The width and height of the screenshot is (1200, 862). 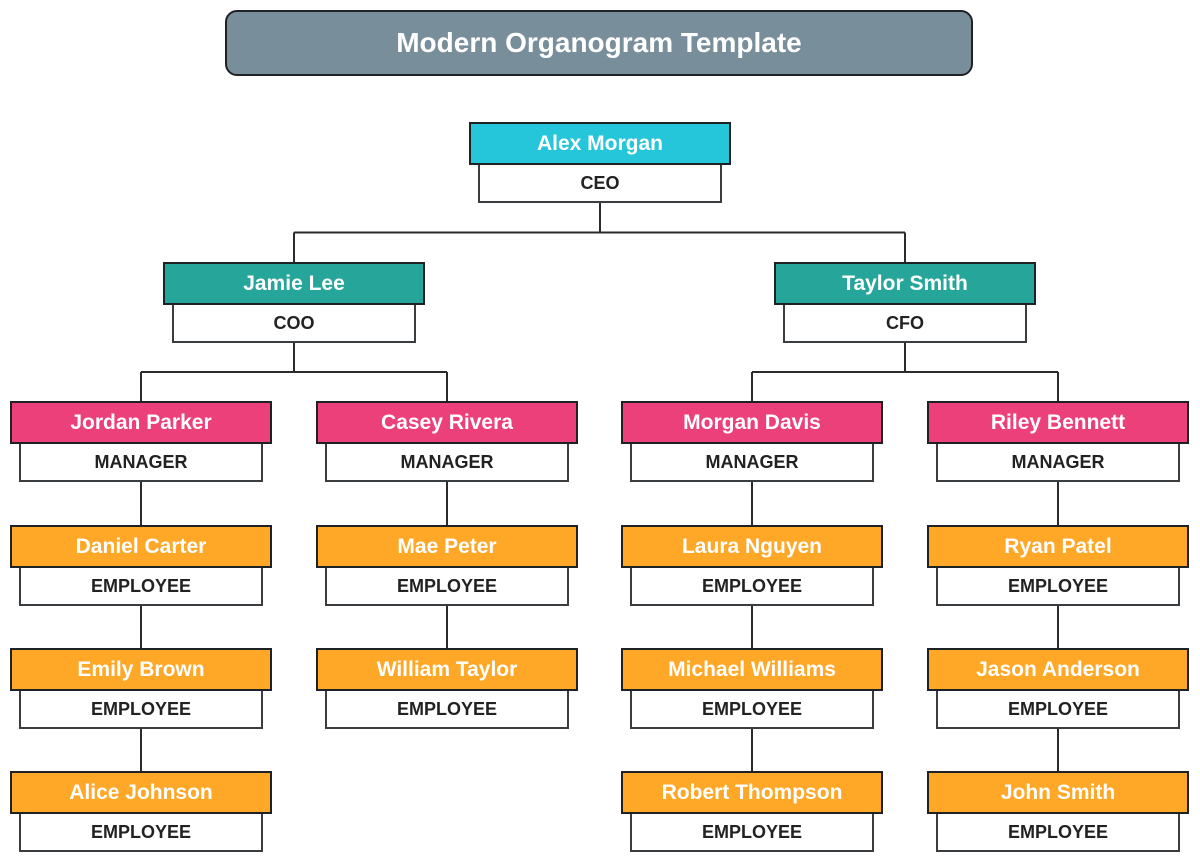 I want to click on org-node-riley: Riley Bennett MANAGER, so click(x=1058, y=441).